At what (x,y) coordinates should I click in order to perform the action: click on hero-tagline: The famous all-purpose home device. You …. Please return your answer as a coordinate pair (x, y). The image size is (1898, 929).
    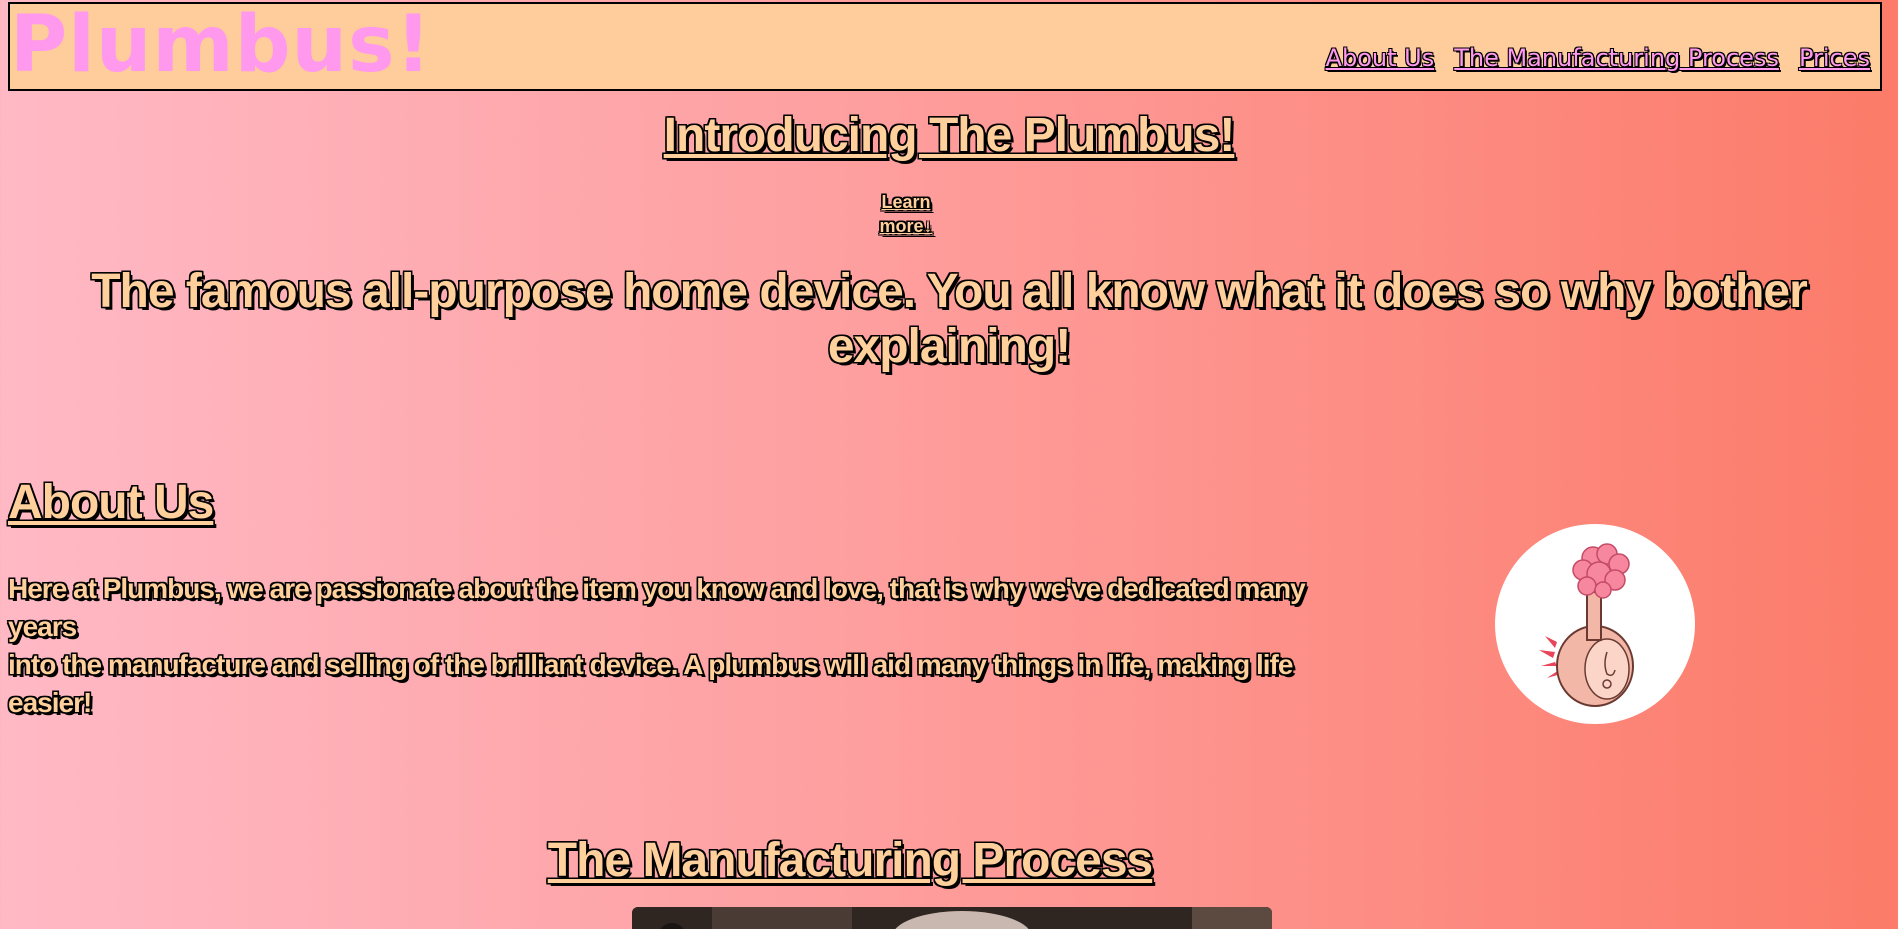
    Looking at the image, I should click on (949, 319).